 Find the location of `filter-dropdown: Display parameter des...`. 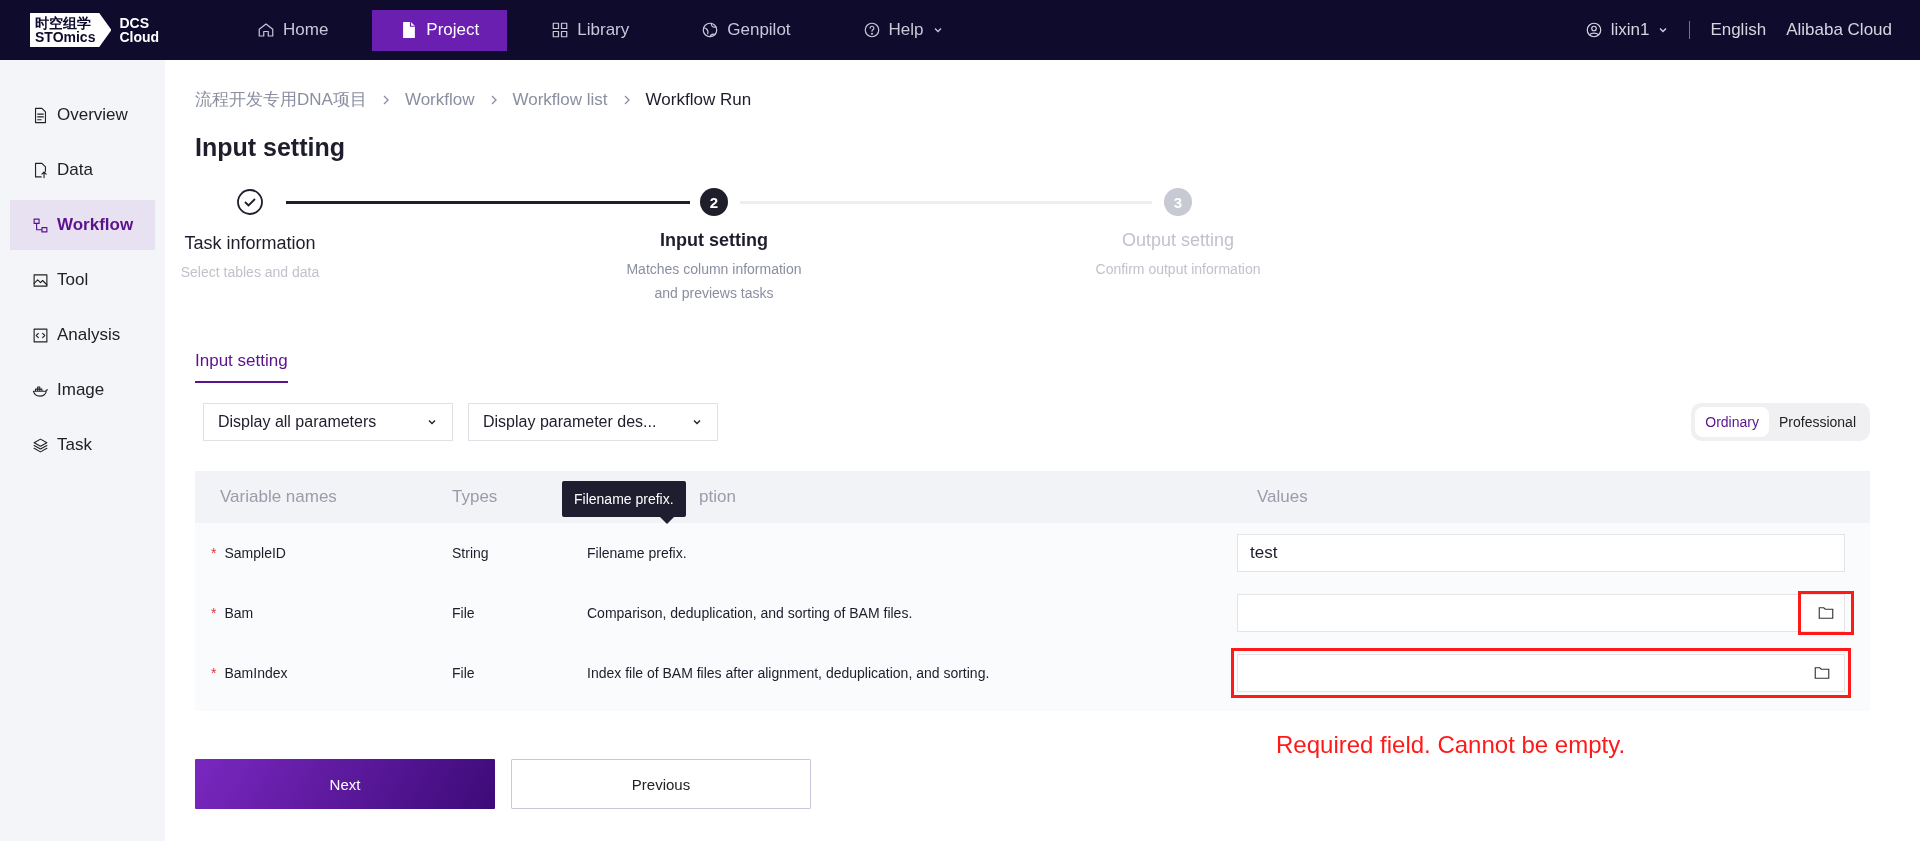

filter-dropdown: Display parameter des... is located at coordinates (593, 422).